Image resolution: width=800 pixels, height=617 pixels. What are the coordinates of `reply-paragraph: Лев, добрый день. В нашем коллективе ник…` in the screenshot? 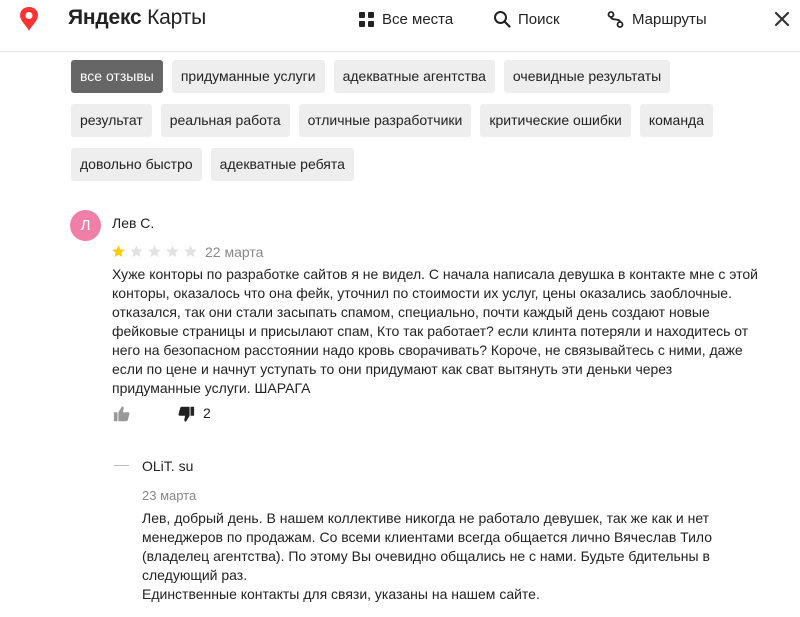 It's located at (427, 546).